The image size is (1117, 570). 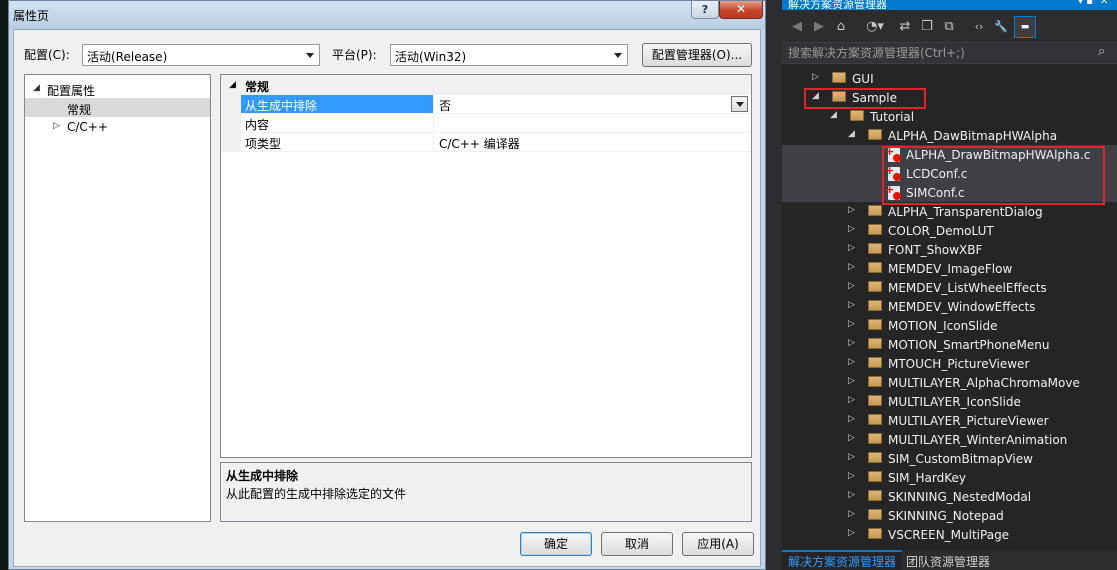 What do you see at coordinates (593, 123) in the screenshot?
I see `property-value` at bounding box center [593, 123].